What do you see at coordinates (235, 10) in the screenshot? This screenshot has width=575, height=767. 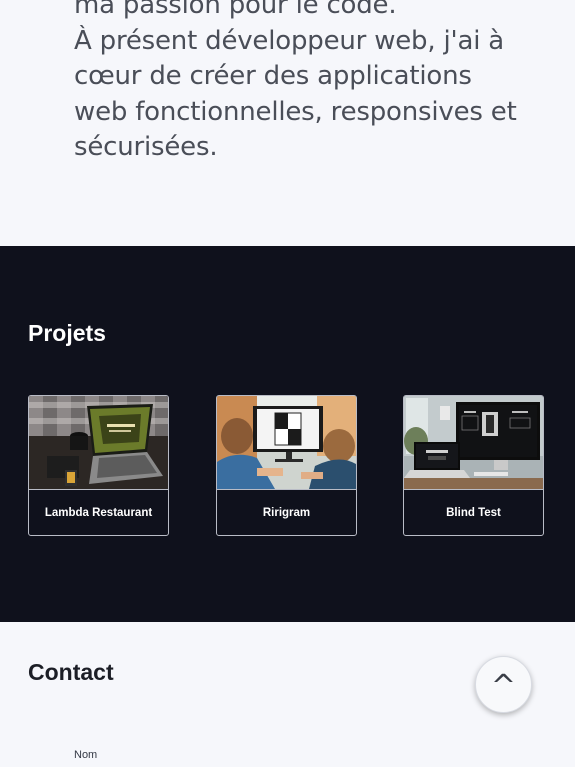 I see `about-line: ma passion pour le code.` at bounding box center [235, 10].